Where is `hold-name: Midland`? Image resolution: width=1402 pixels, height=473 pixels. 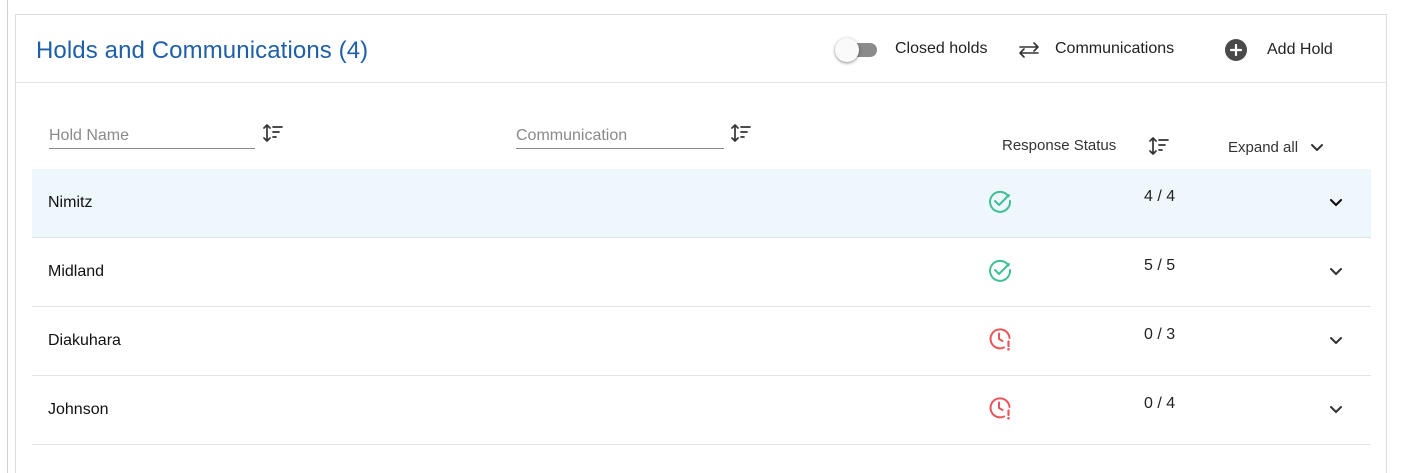
hold-name: Midland is located at coordinates (76, 271).